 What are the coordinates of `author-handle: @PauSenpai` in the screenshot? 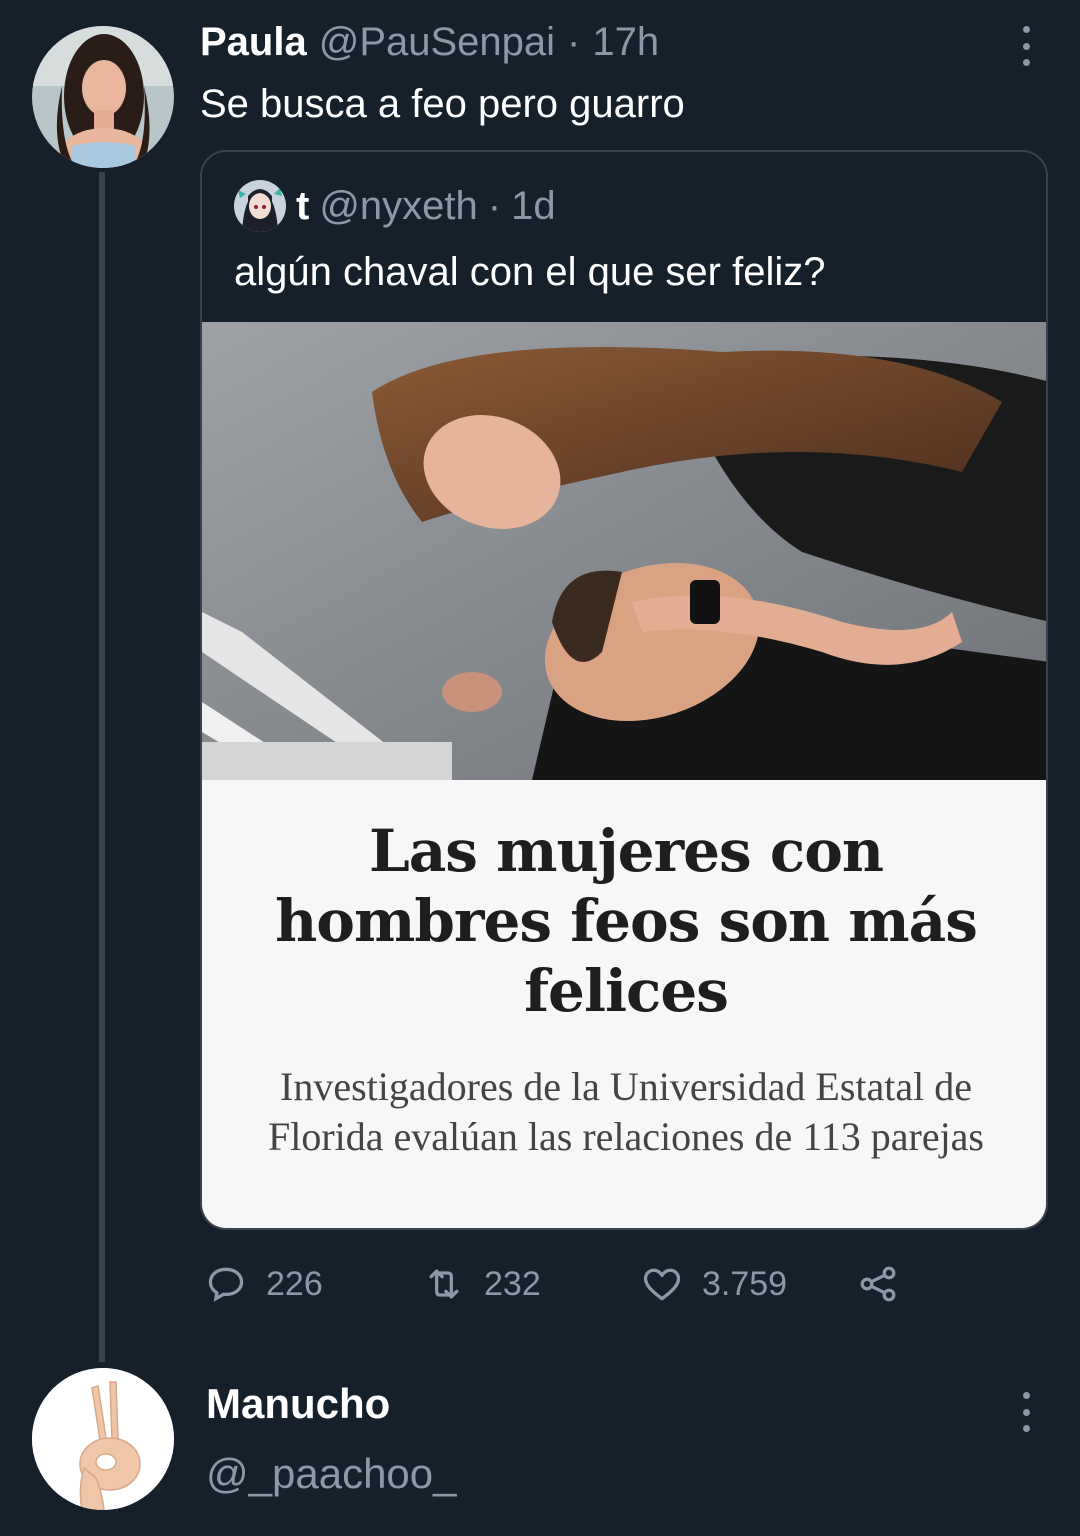 It's located at (437, 42).